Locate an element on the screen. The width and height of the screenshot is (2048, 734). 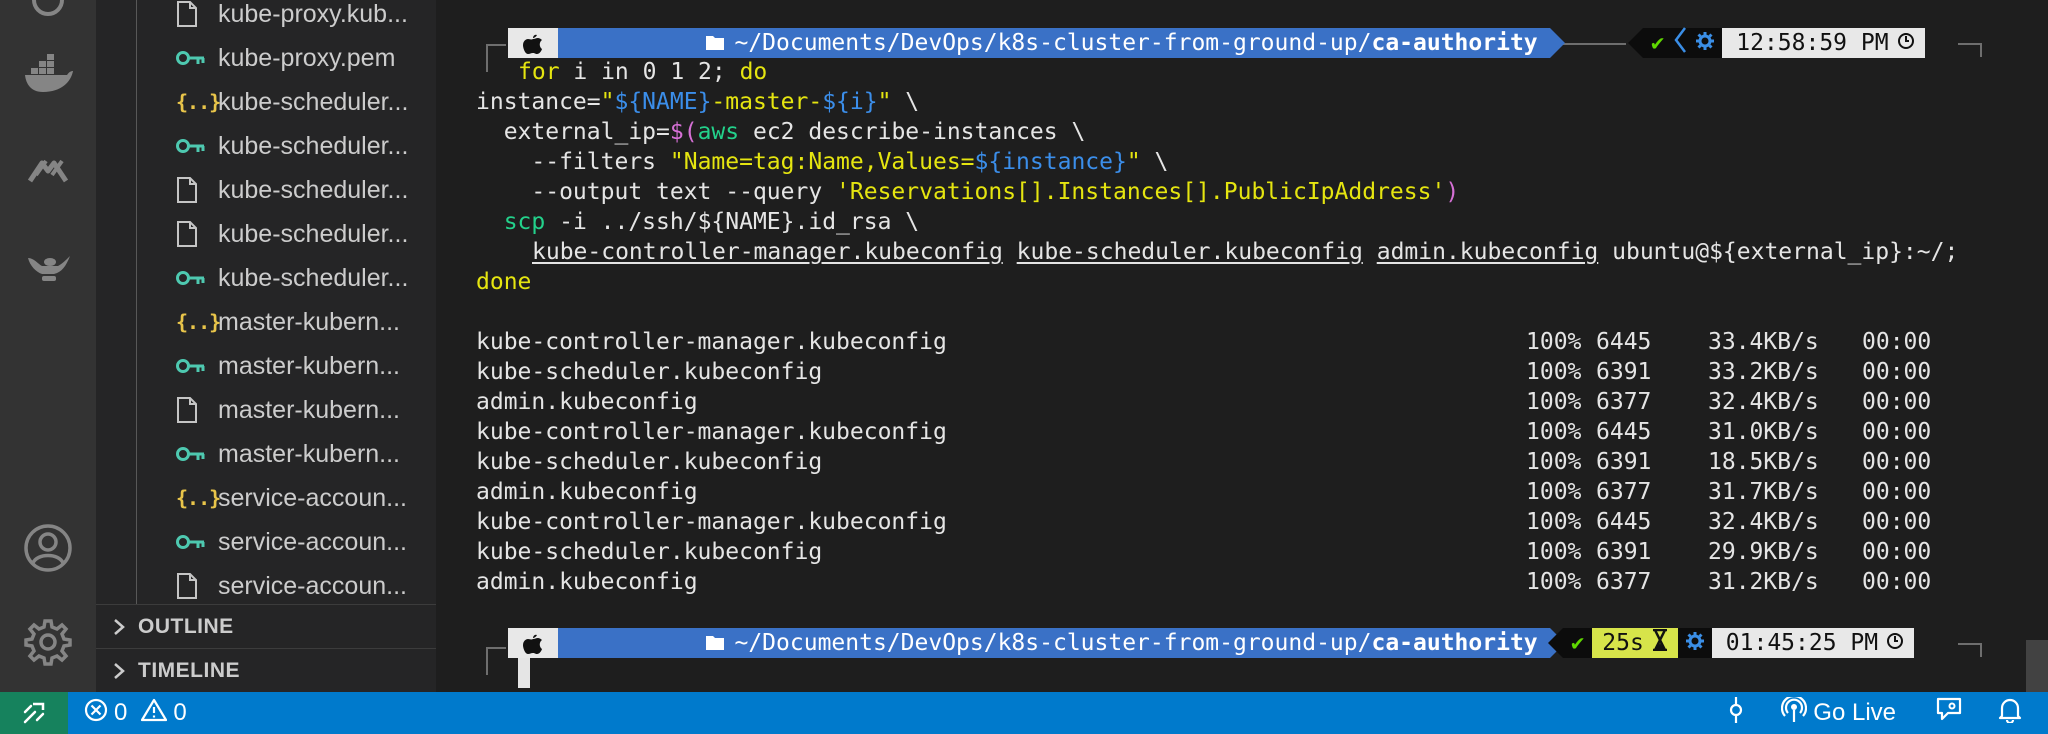
transfer-rate: 31.0KB/s is located at coordinates (1763, 432).